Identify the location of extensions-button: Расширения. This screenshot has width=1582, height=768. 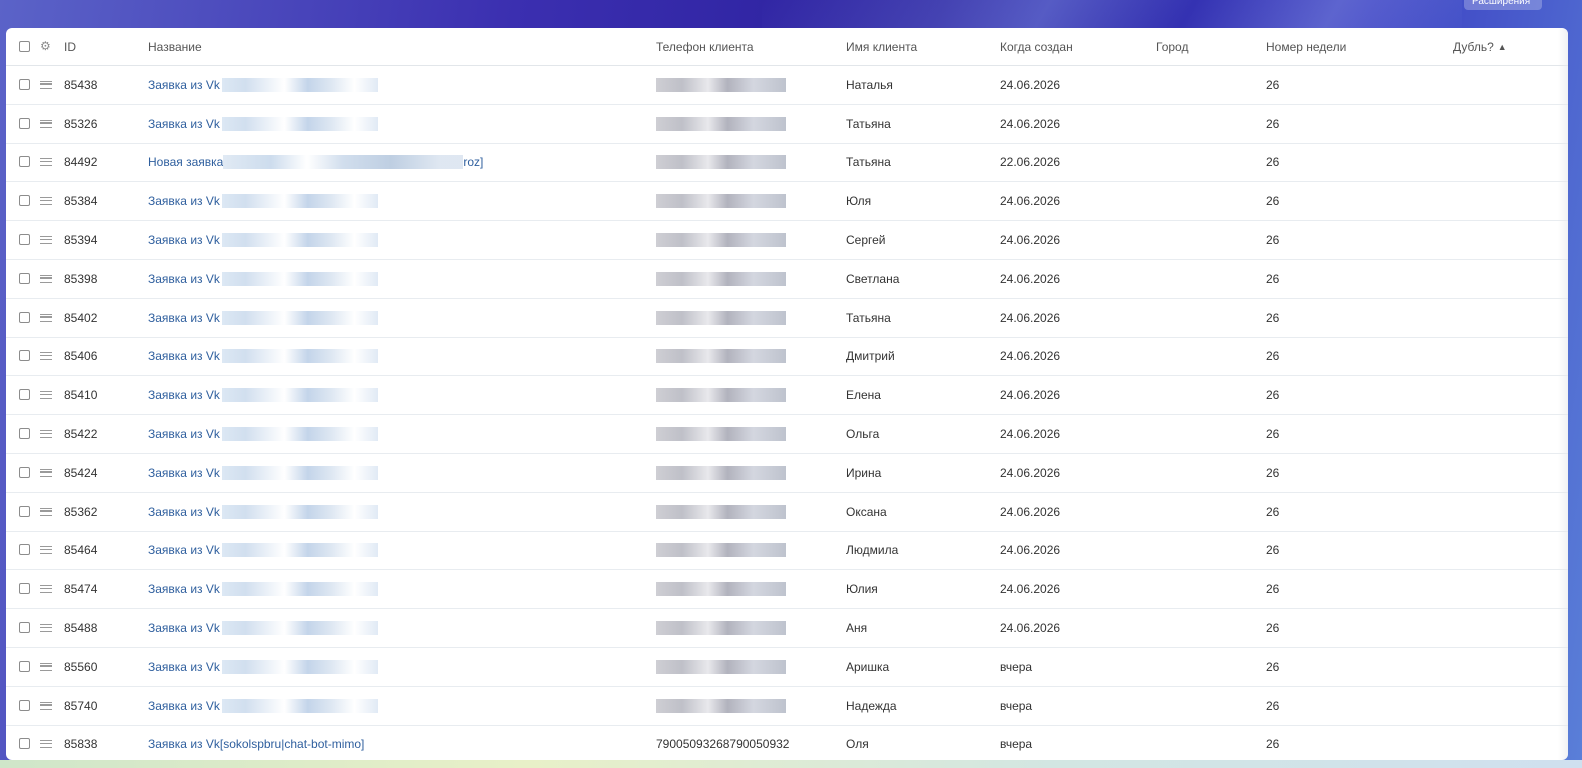
(1503, 5).